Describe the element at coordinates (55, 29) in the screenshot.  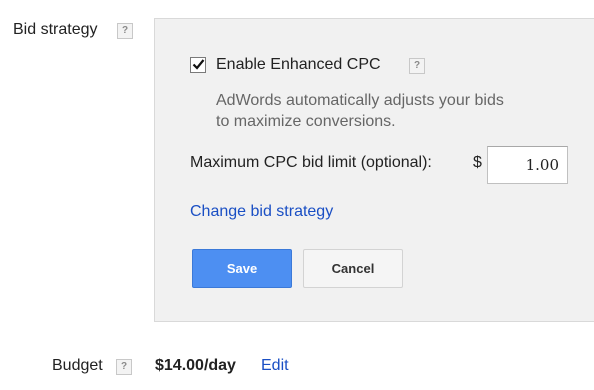
I see `bid-strategy-label: Bid strategy` at that location.